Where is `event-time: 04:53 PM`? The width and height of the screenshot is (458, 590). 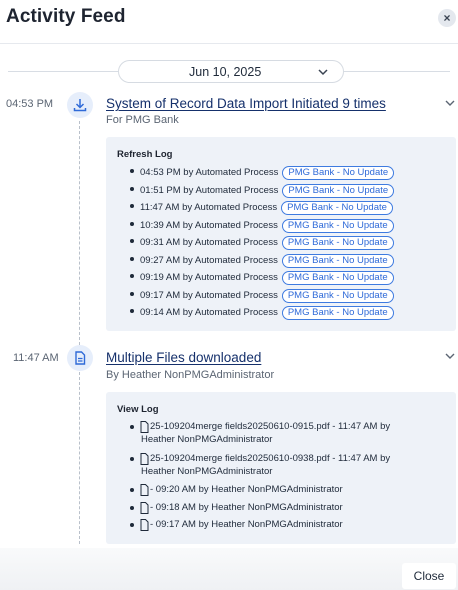 event-time: 04:53 PM is located at coordinates (30, 104).